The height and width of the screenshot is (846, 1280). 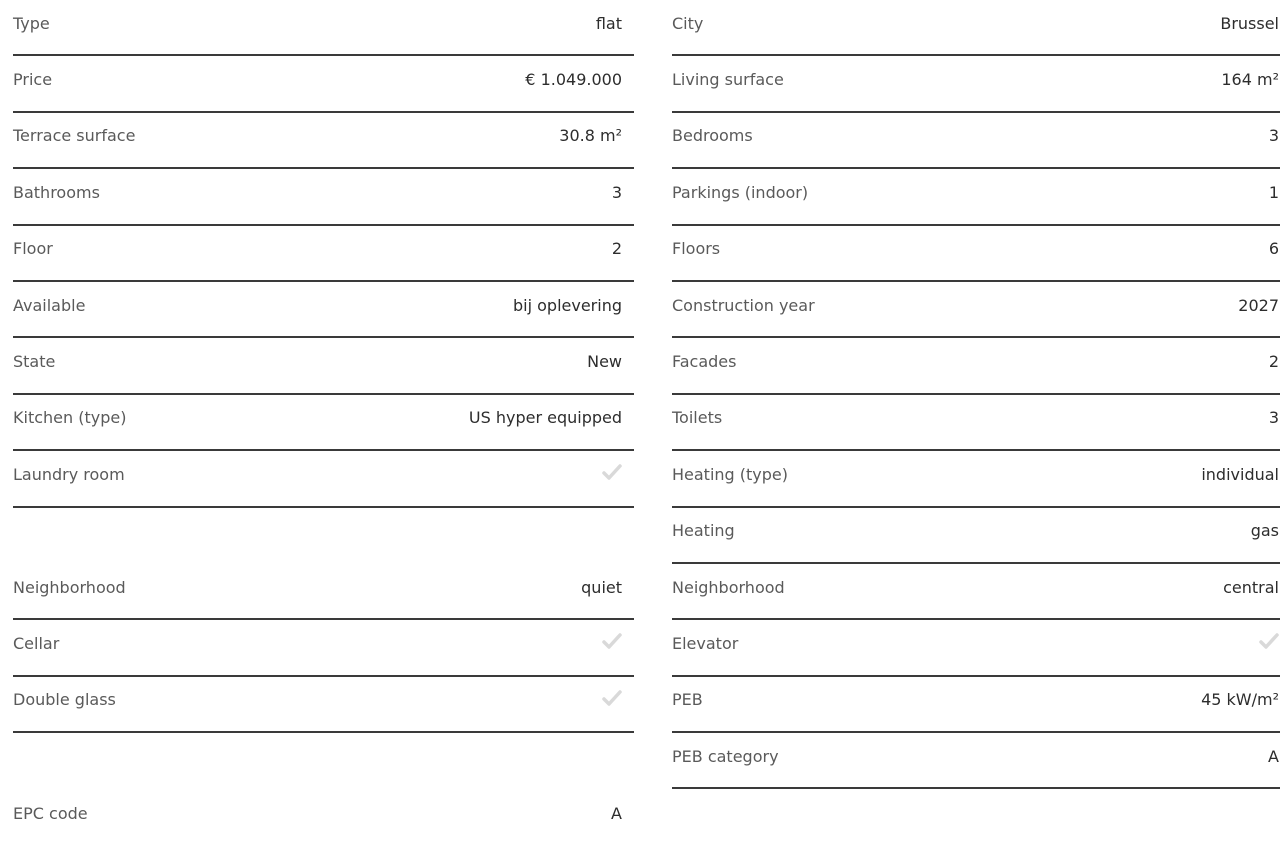 What do you see at coordinates (696, 249) in the screenshot?
I see `detail-label: Floors` at bounding box center [696, 249].